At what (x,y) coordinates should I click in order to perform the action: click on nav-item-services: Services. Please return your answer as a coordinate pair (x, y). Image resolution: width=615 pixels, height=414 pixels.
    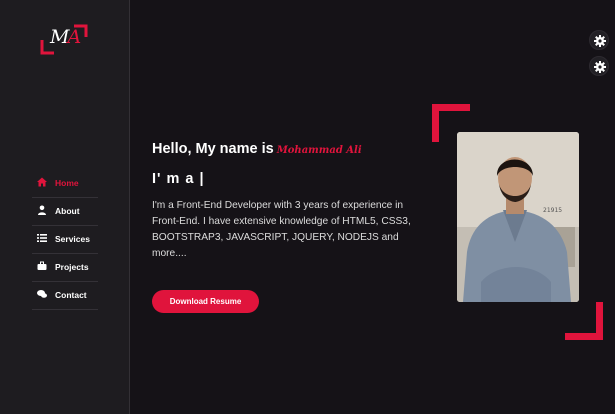
    Looking at the image, I should click on (65, 240).